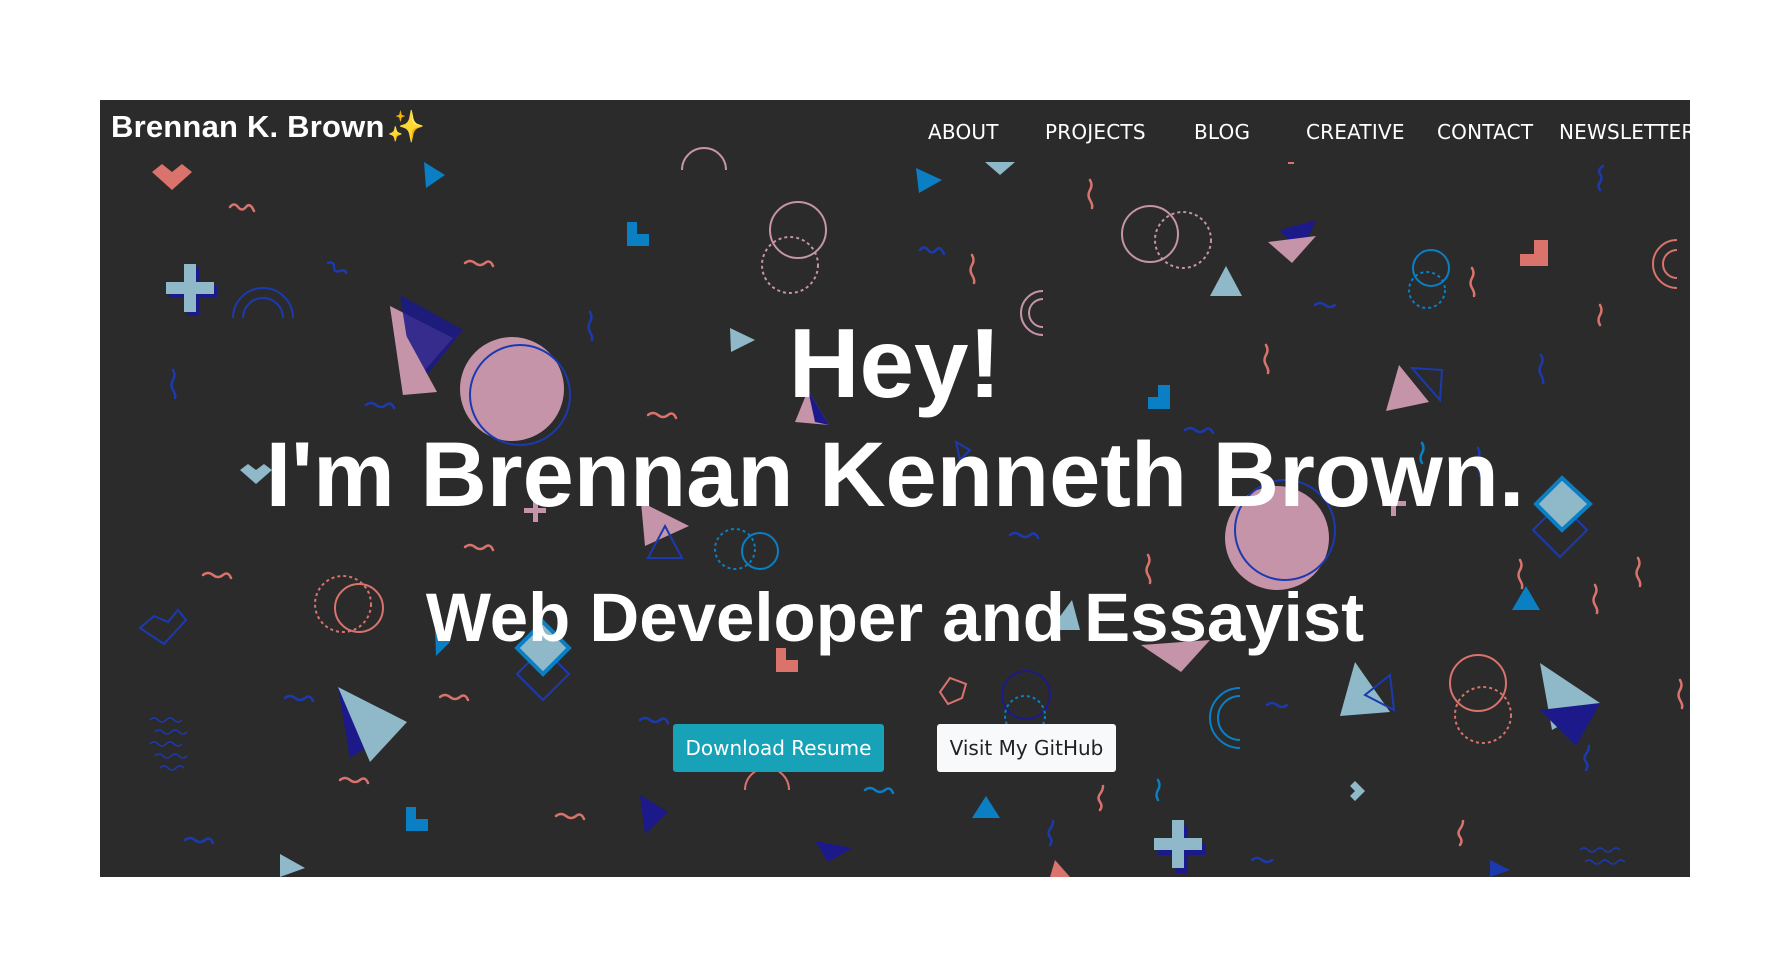 This screenshot has height=972, width=1781. What do you see at coordinates (1355, 132) in the screenshot?
I see `nav-link-creative: CREATIVE` at bounding box center [1355, 132].